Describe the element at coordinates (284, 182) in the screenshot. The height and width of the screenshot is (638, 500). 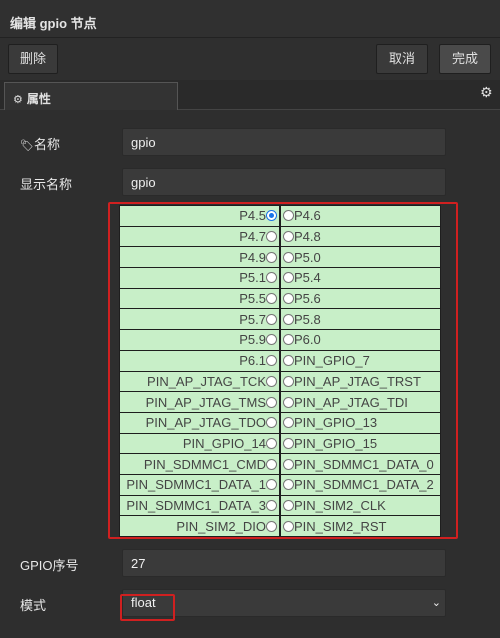
I see `display-name-input` at that location.